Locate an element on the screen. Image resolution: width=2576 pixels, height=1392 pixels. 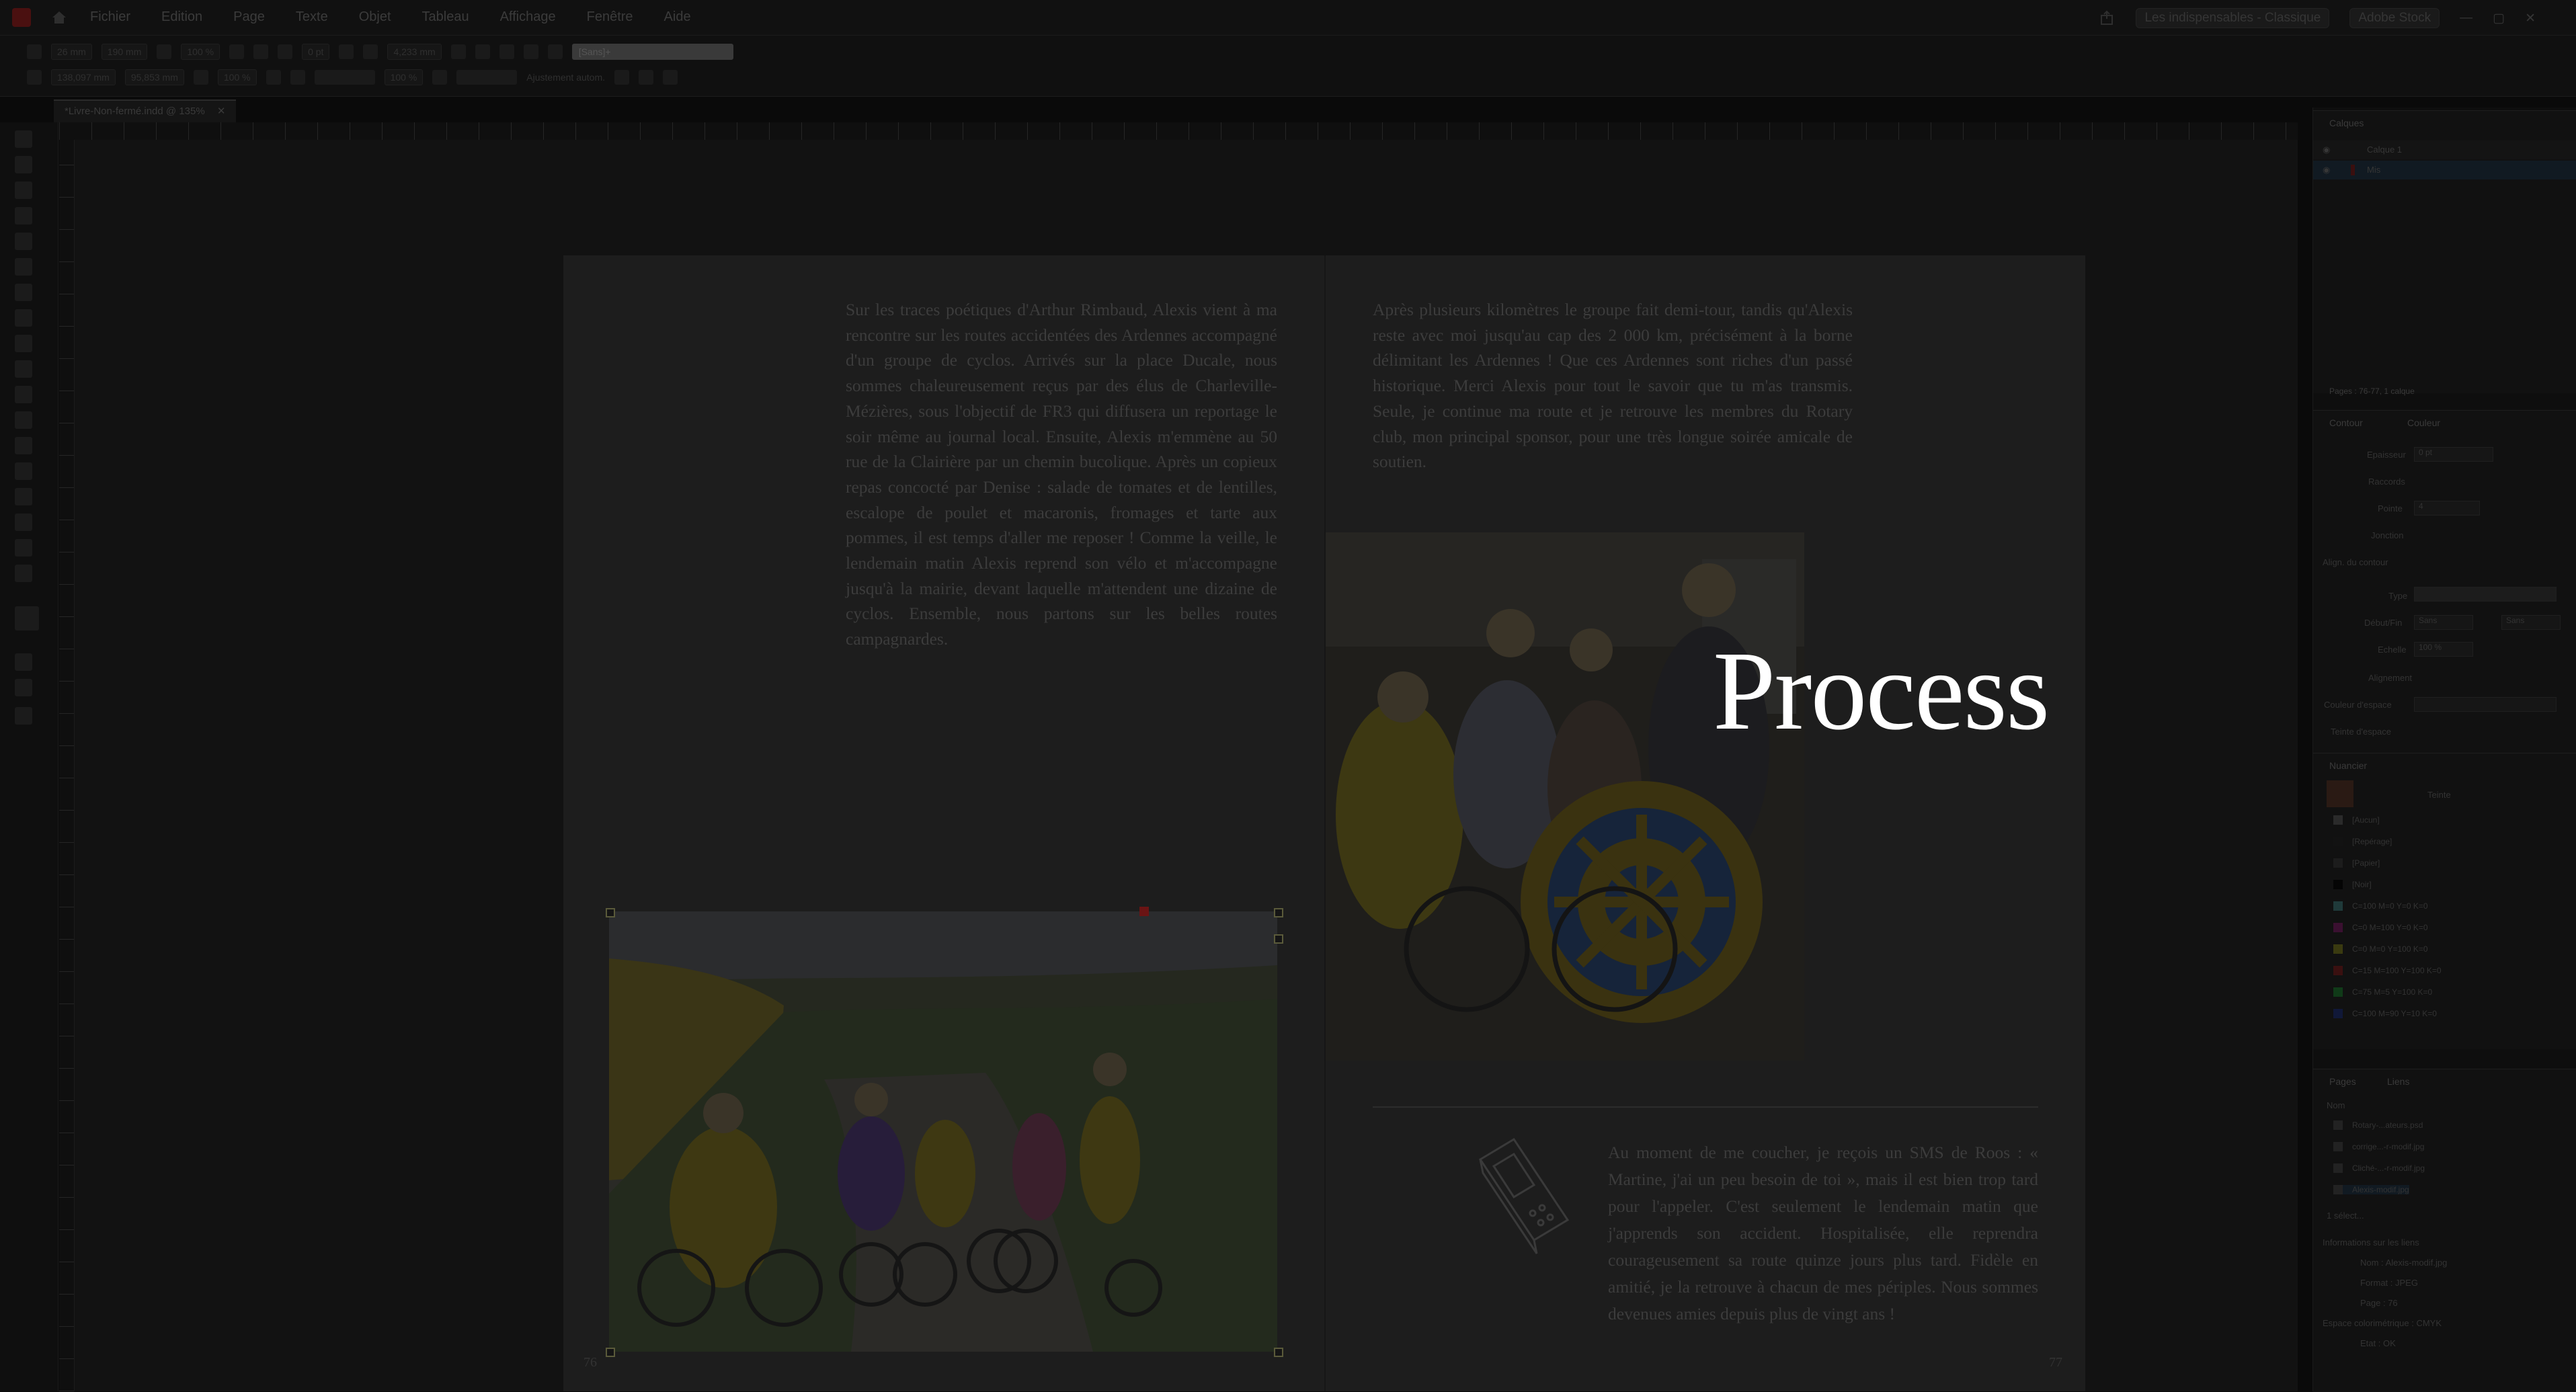
w-field: 190 mm is located at coordinates (124, 52).